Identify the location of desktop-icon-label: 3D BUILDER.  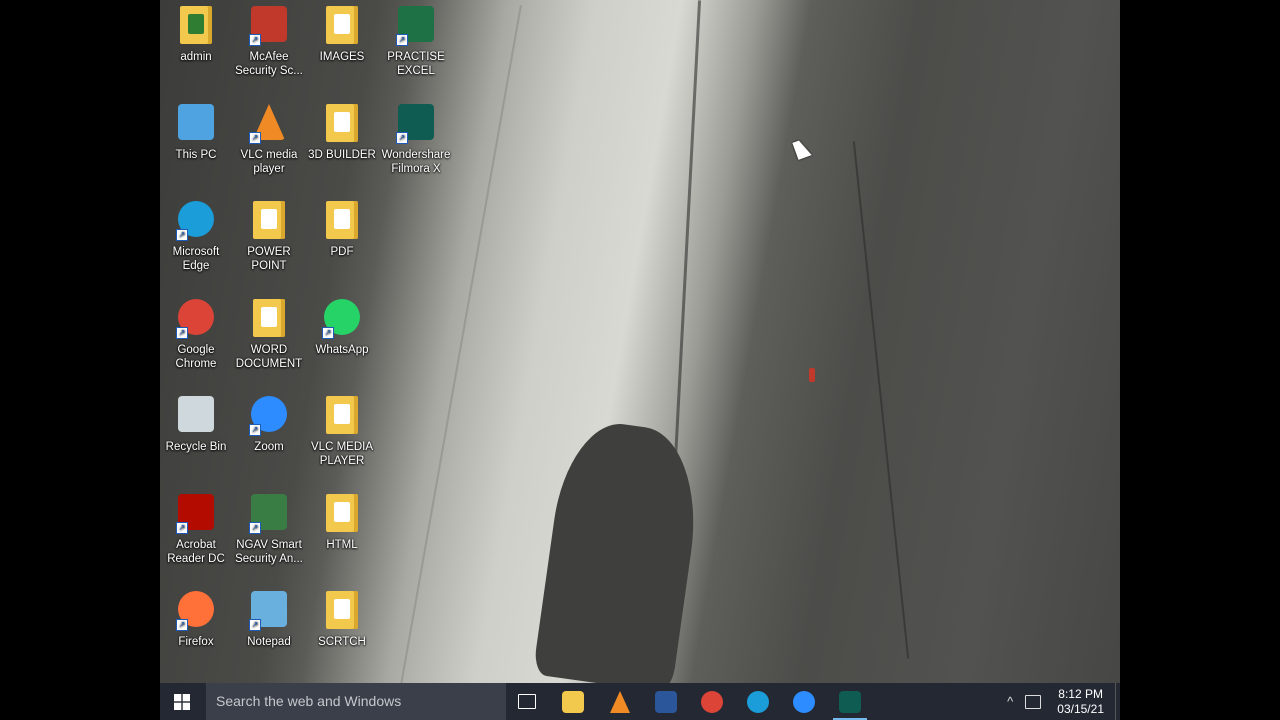
(342, 155).